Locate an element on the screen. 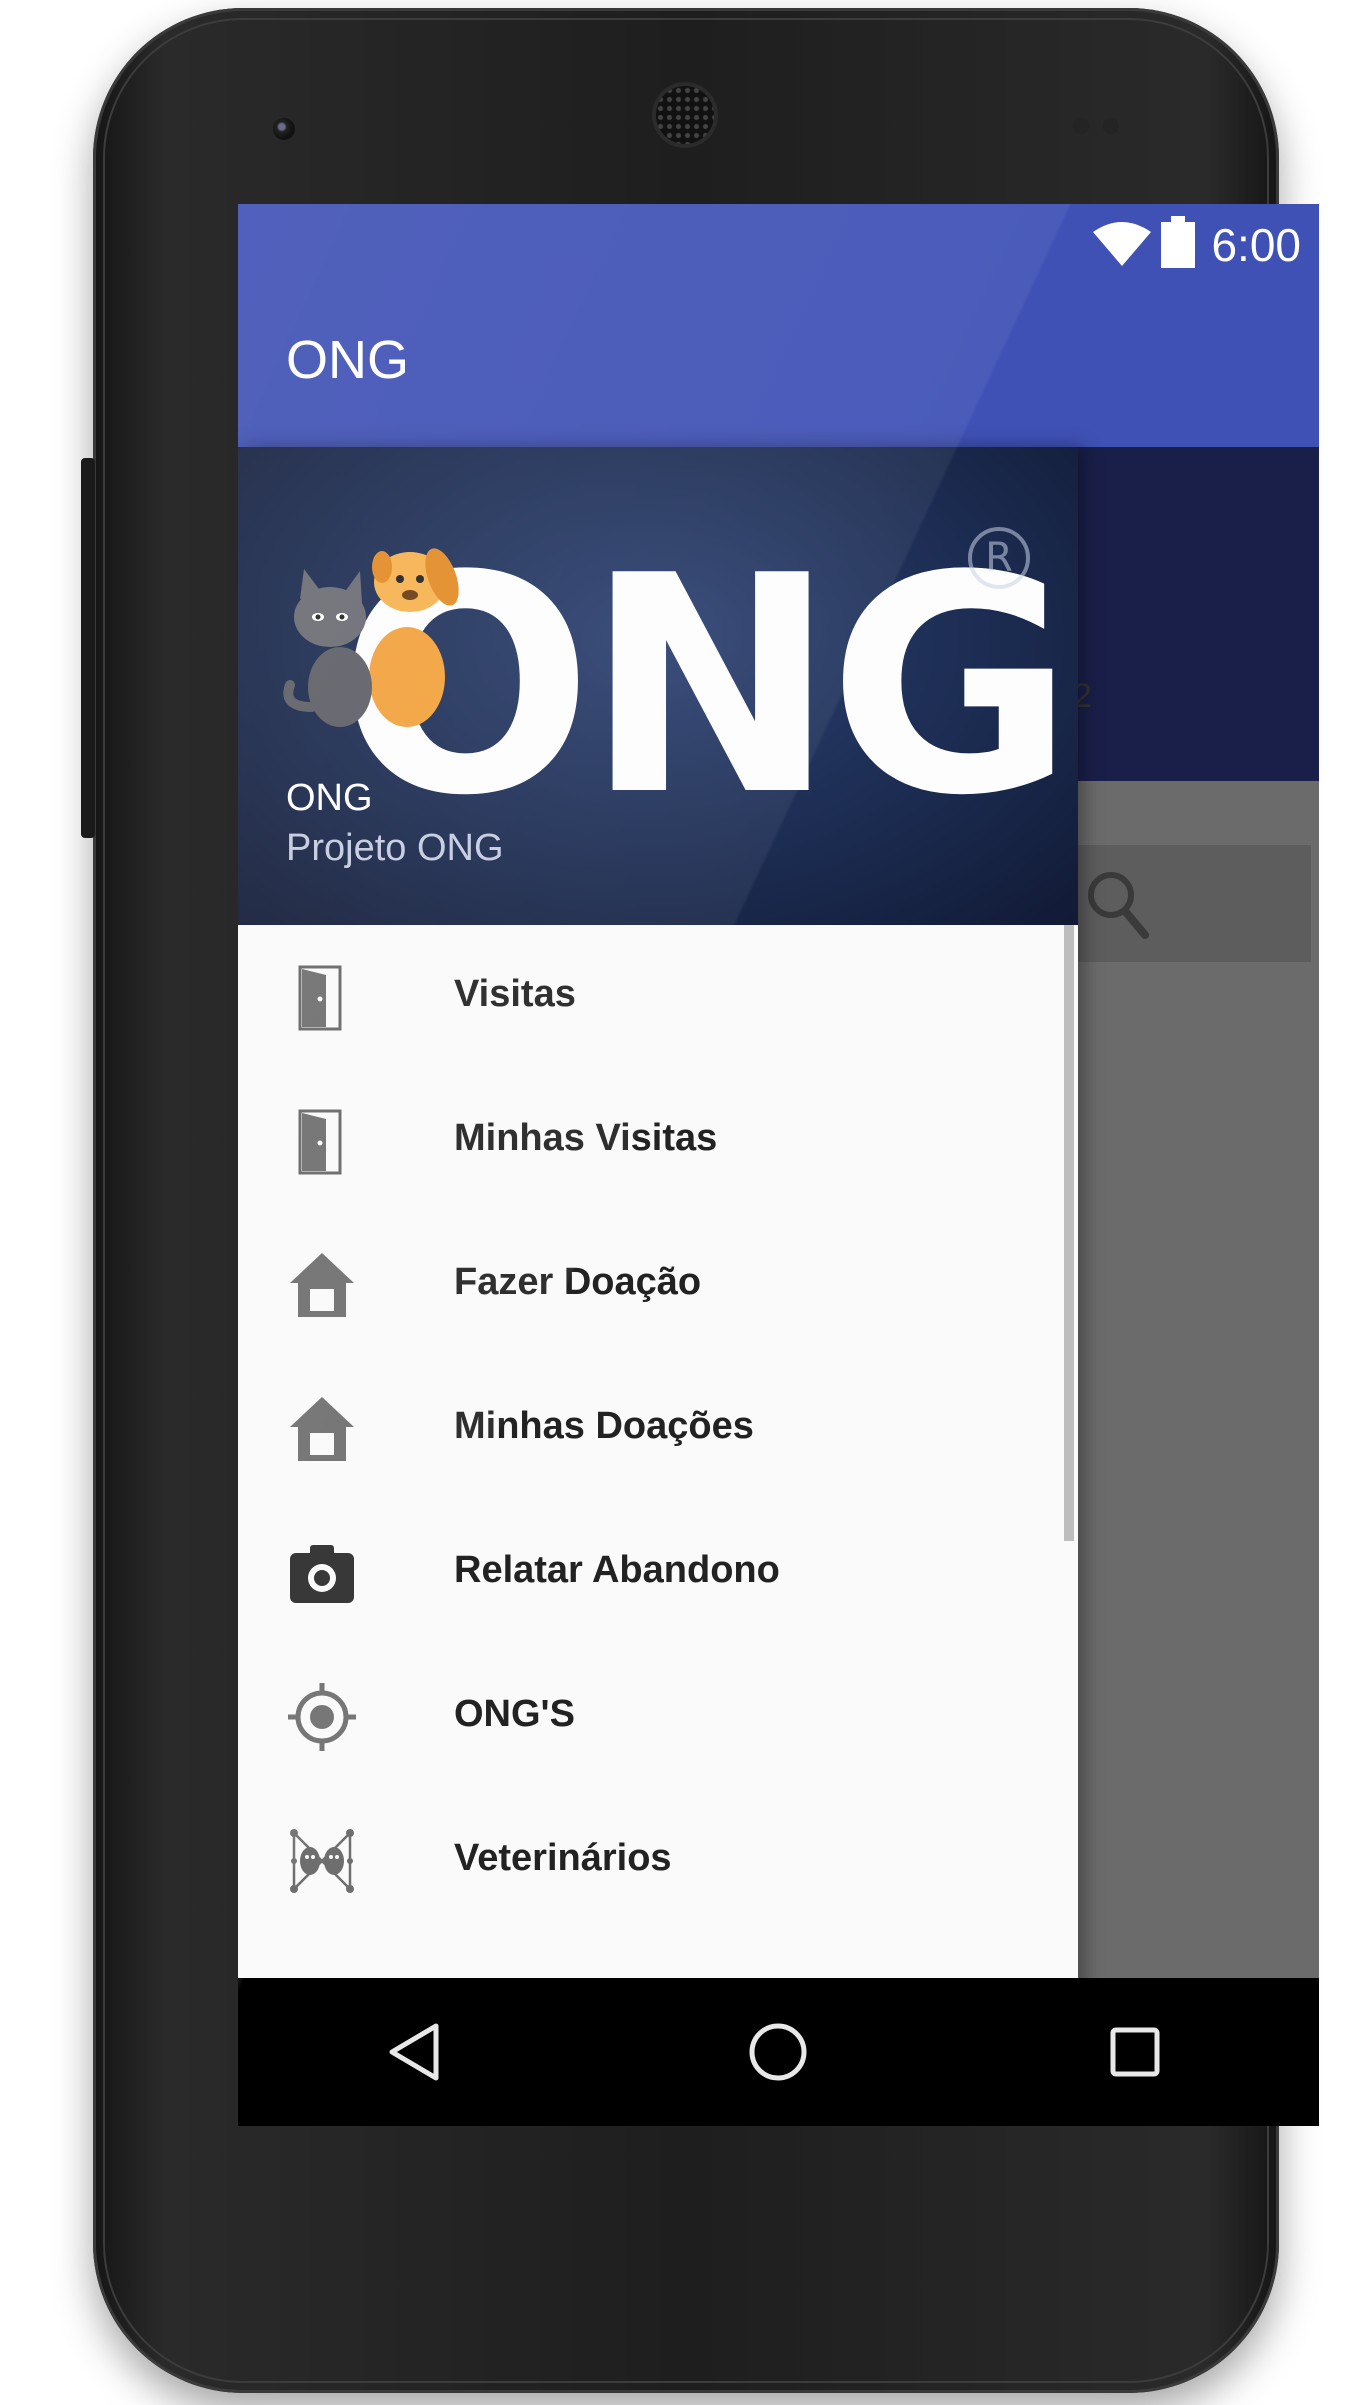  drawer-user-subtitle: Projeto ONG is located at coordinates (395, 848).